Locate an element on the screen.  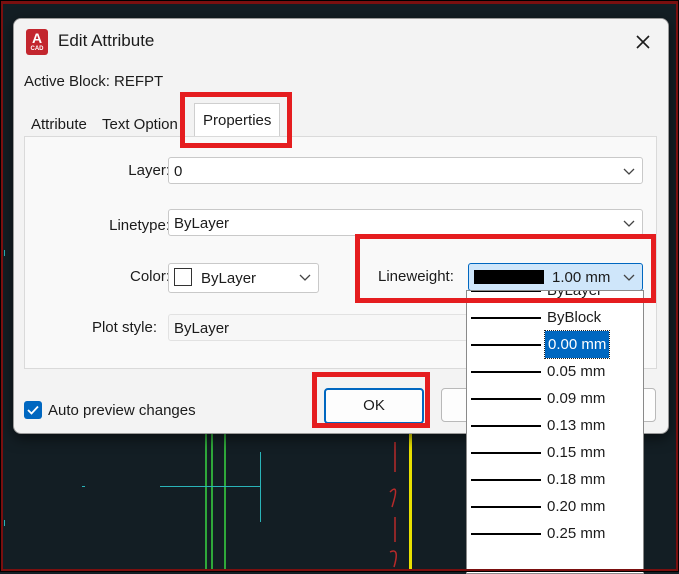
color-value: ByLayer is located at coordinates (229, 278).